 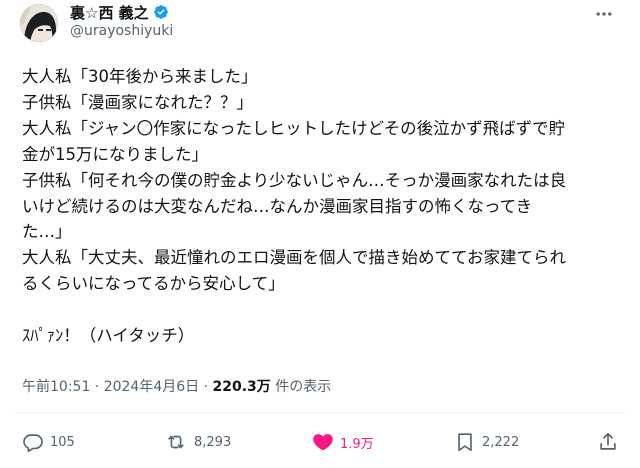 I want to click on heart-icon, so click(x=323, y=442).